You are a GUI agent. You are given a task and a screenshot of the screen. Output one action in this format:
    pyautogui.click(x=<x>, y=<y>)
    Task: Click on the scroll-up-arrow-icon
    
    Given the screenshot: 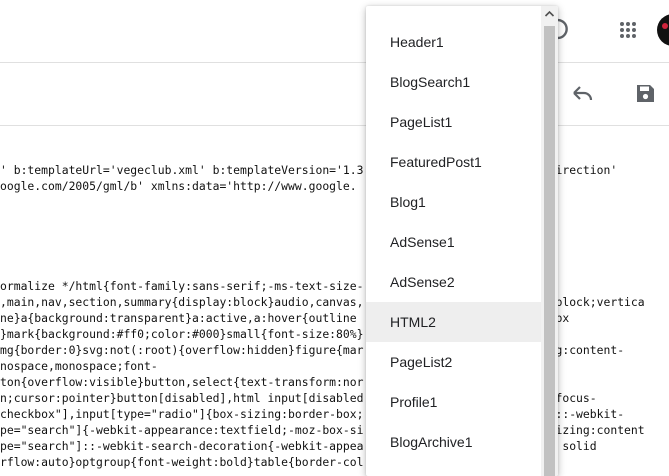 What is the action you would take?
    pyautogui.click(x=549, y=14)
    